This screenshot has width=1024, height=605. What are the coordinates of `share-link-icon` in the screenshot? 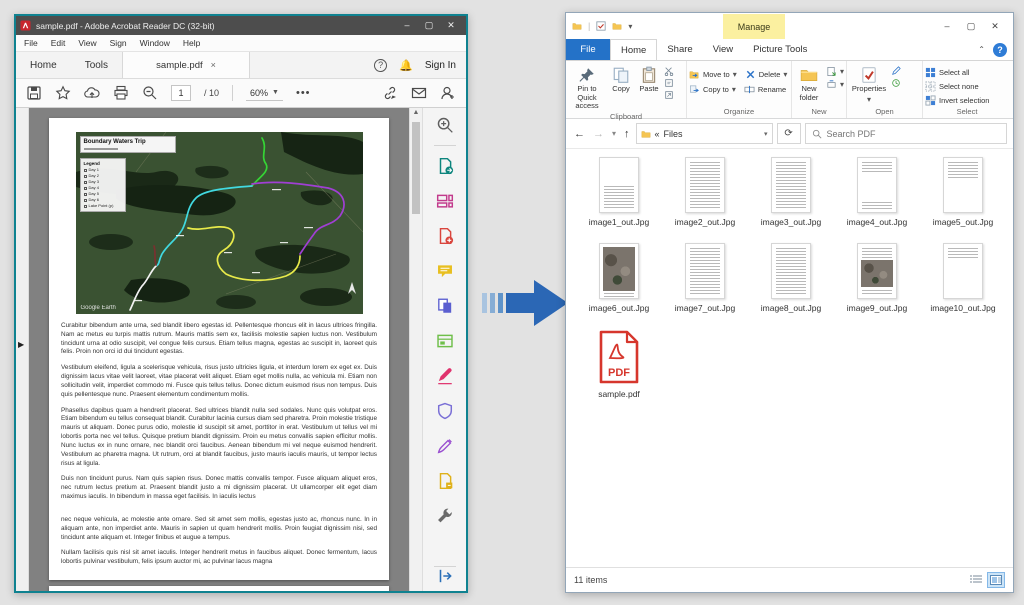 It's located at (390, 93).